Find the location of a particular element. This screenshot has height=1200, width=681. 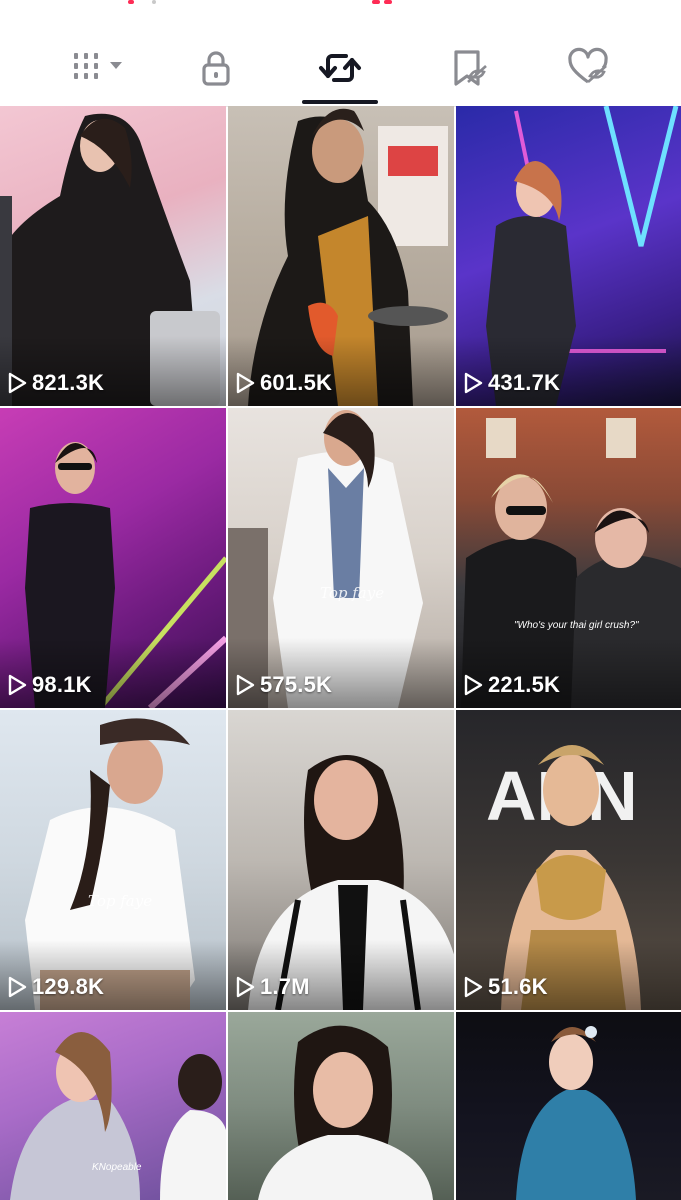

video-caption: KNopeable is located at coordinates (117, 1167).